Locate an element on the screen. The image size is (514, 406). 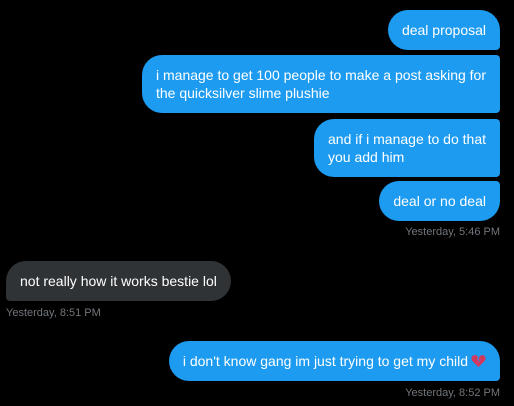
message-text: and if i manage to do that is located at coordinates (407, 139).